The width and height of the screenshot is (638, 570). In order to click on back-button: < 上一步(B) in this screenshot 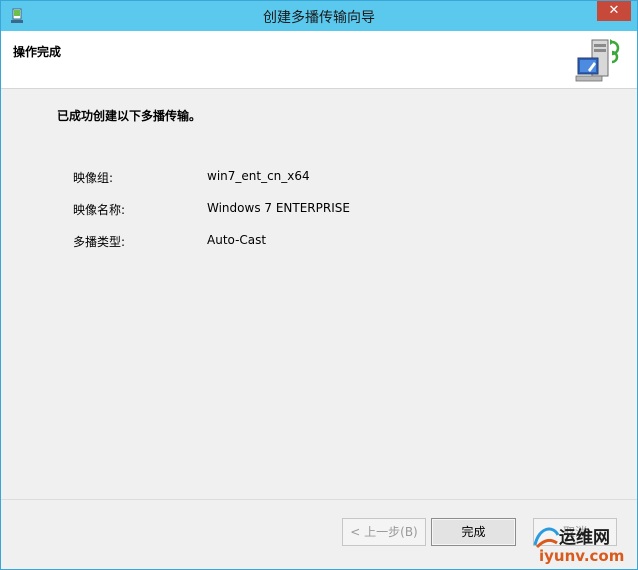, I will do `click(384, 532)`.